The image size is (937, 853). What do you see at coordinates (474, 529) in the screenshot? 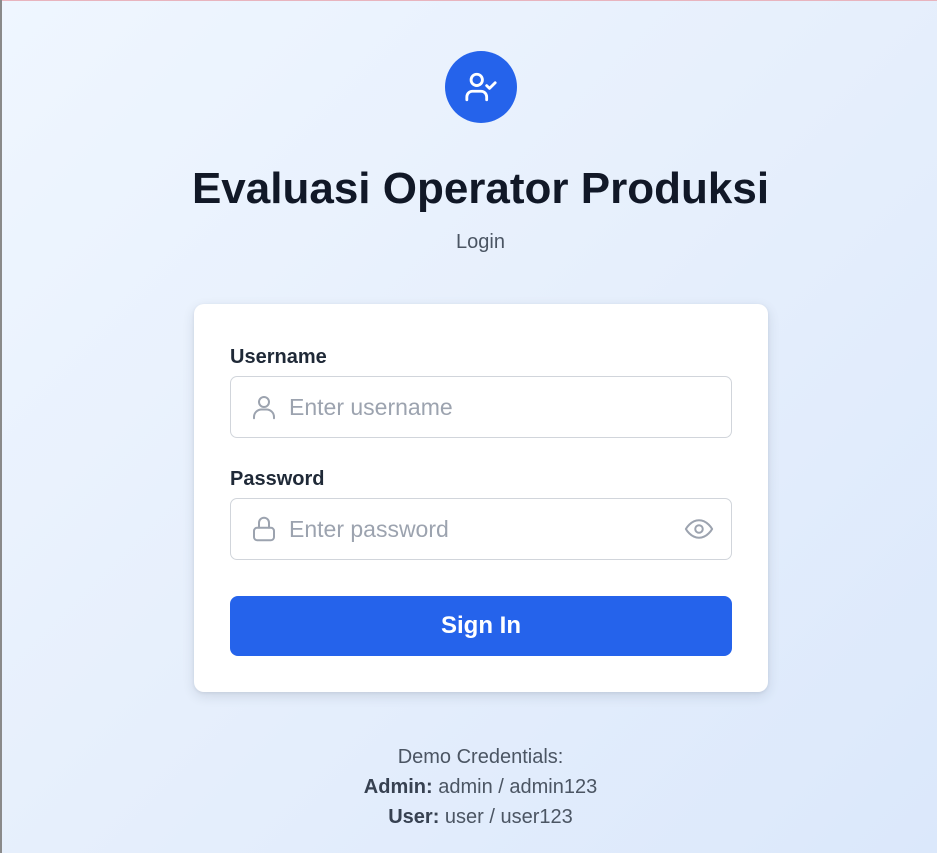
I see `password-input` at bounding box center [474, 529].